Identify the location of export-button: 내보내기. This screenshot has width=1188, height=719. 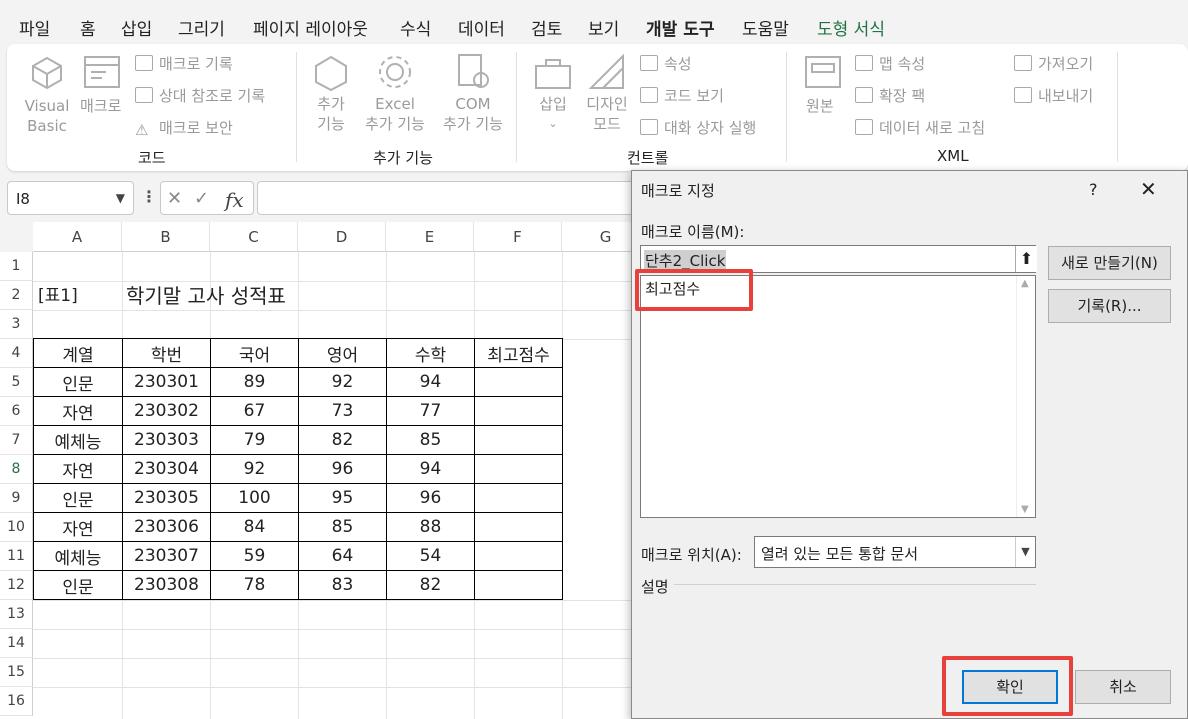
(1053, 96).